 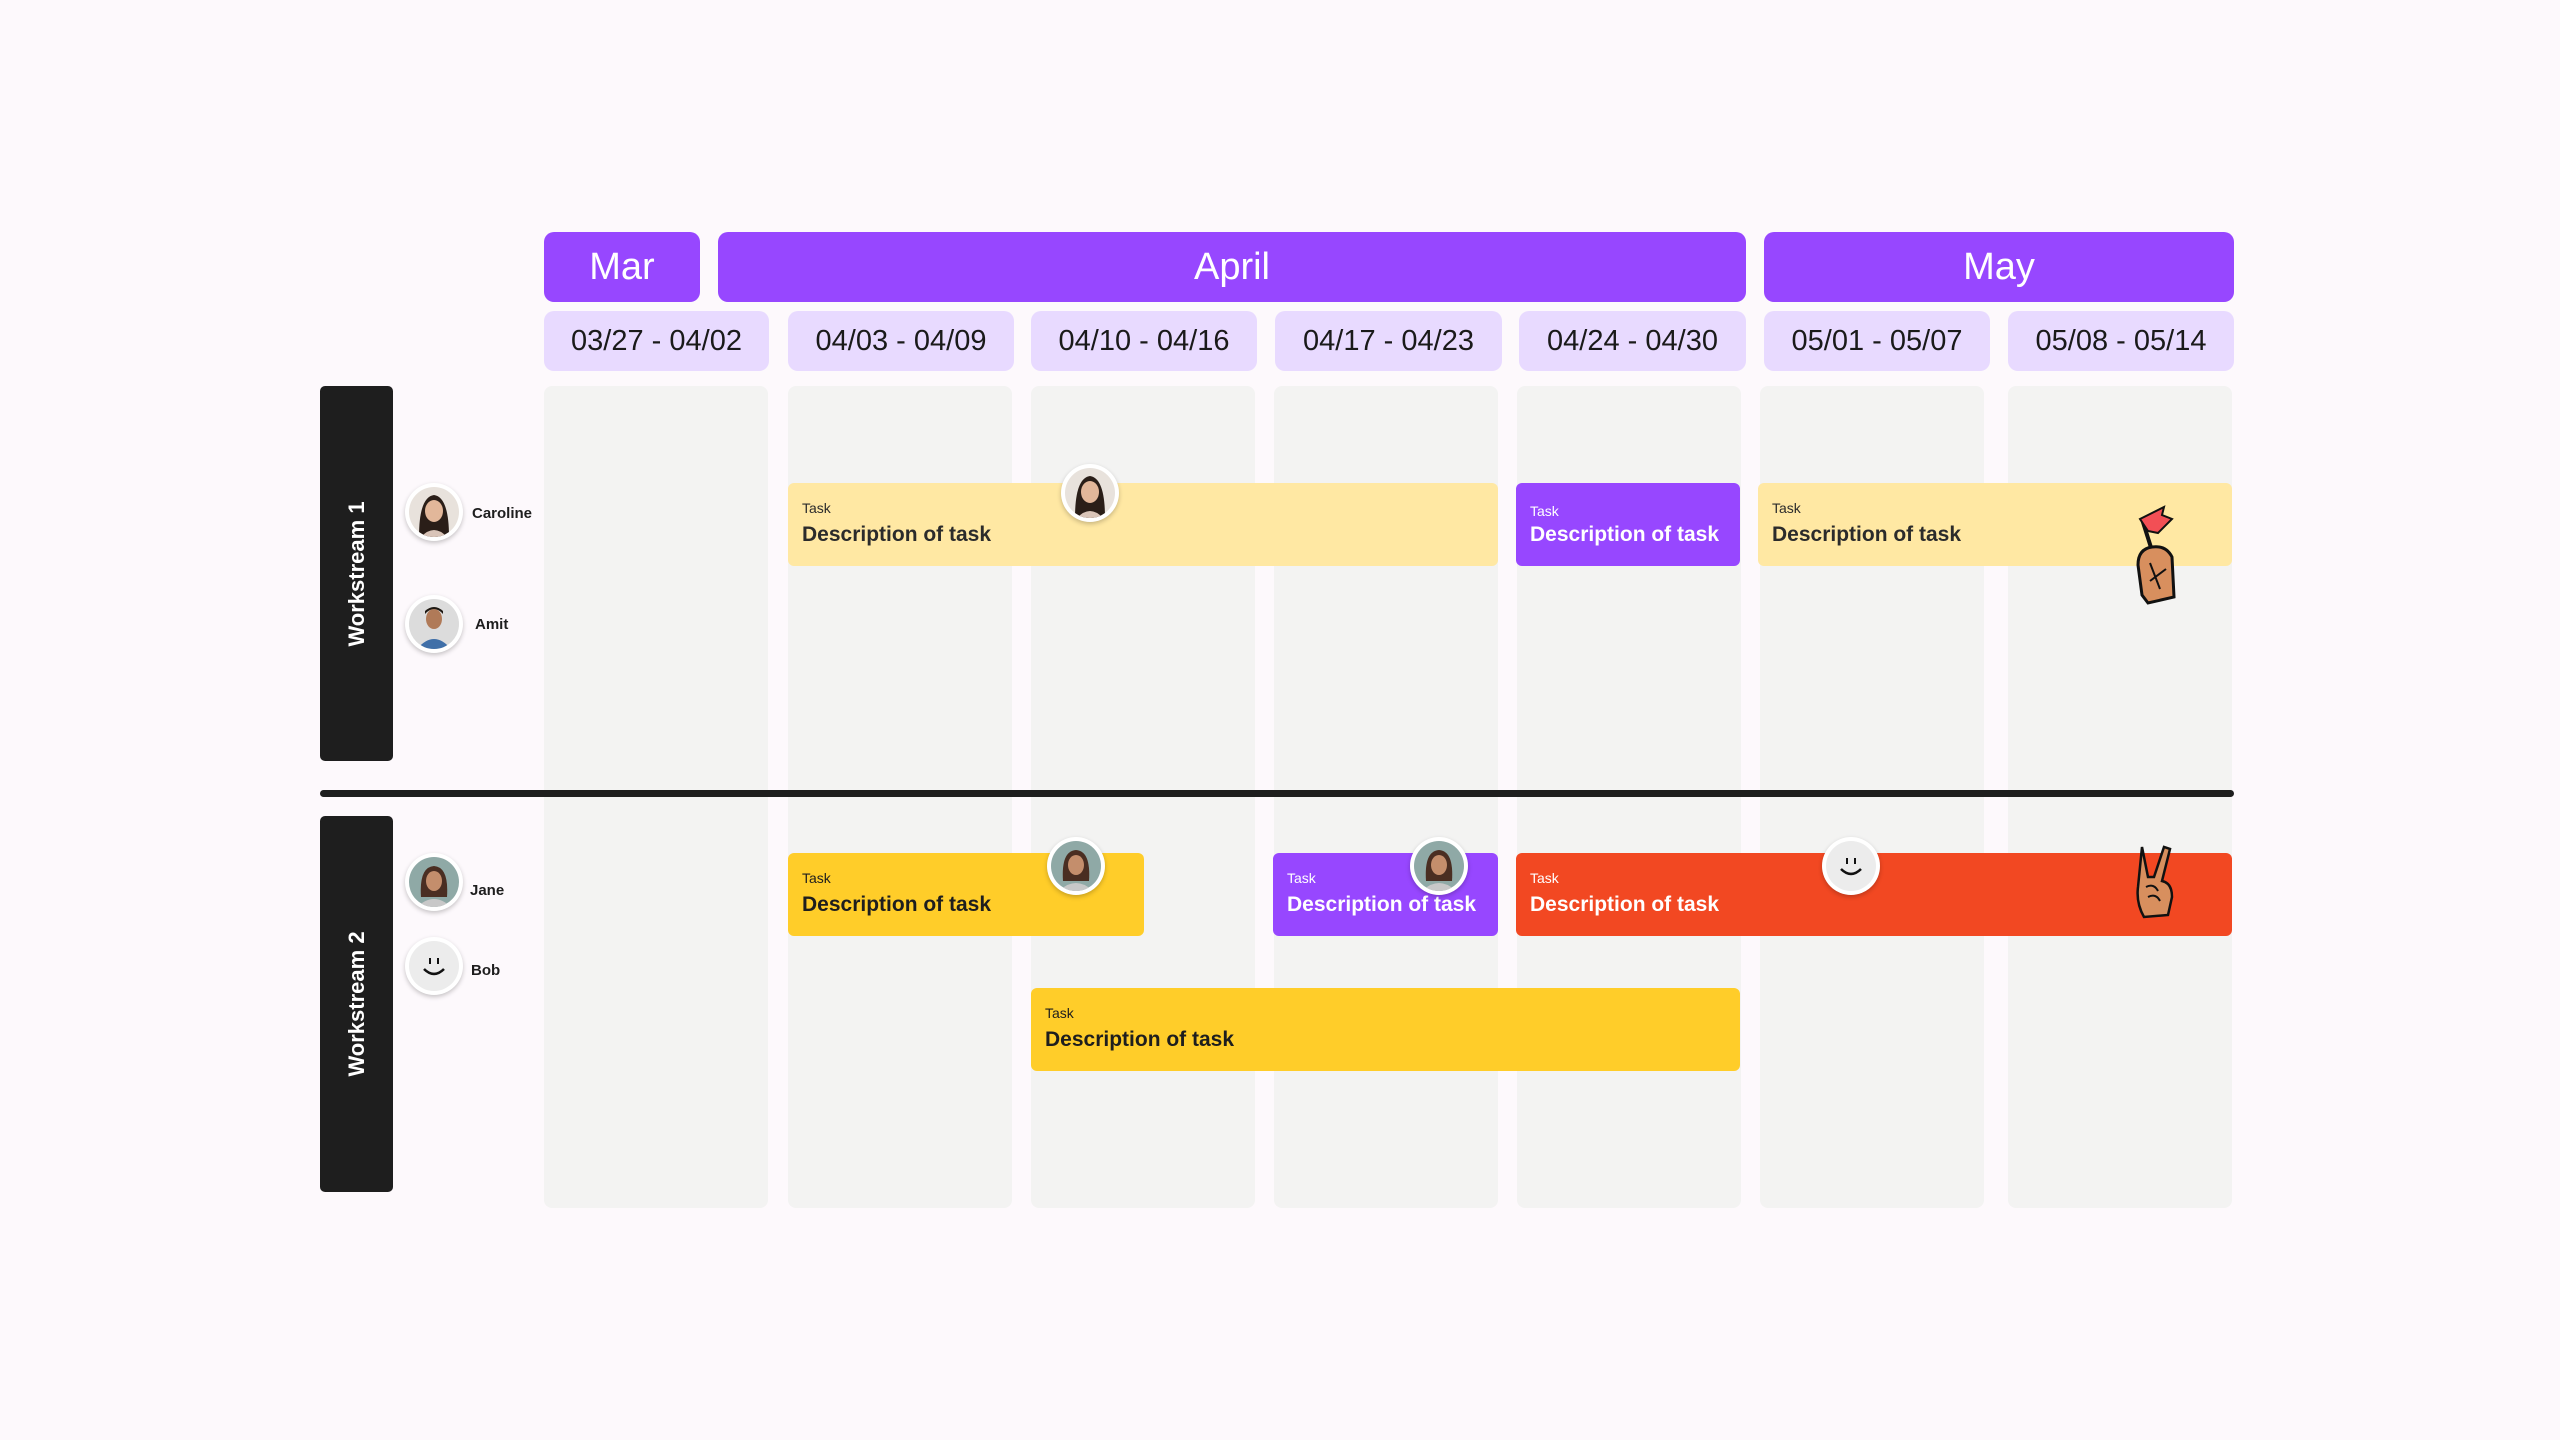 I want to click on avatar-amit, so click(x=434, y=624).